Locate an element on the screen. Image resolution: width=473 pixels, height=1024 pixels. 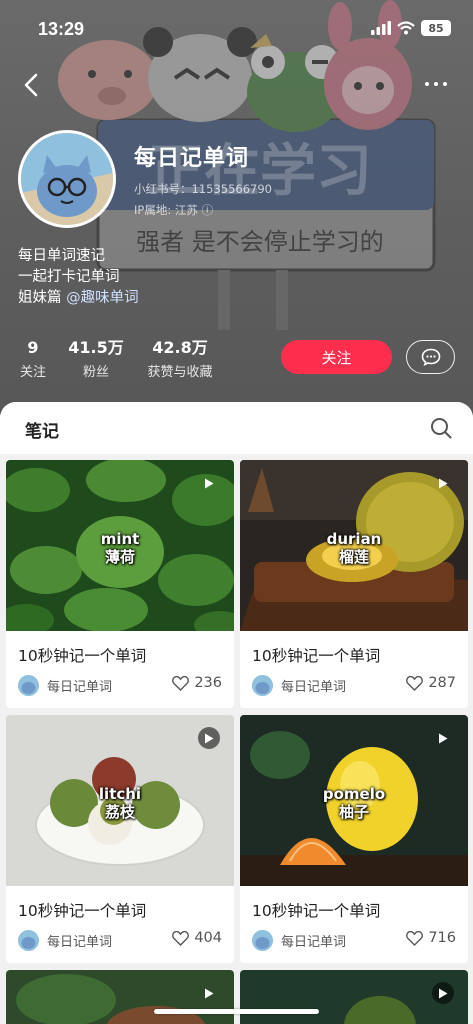
avatar-cat-illustration is located at coordinates (67, 179).